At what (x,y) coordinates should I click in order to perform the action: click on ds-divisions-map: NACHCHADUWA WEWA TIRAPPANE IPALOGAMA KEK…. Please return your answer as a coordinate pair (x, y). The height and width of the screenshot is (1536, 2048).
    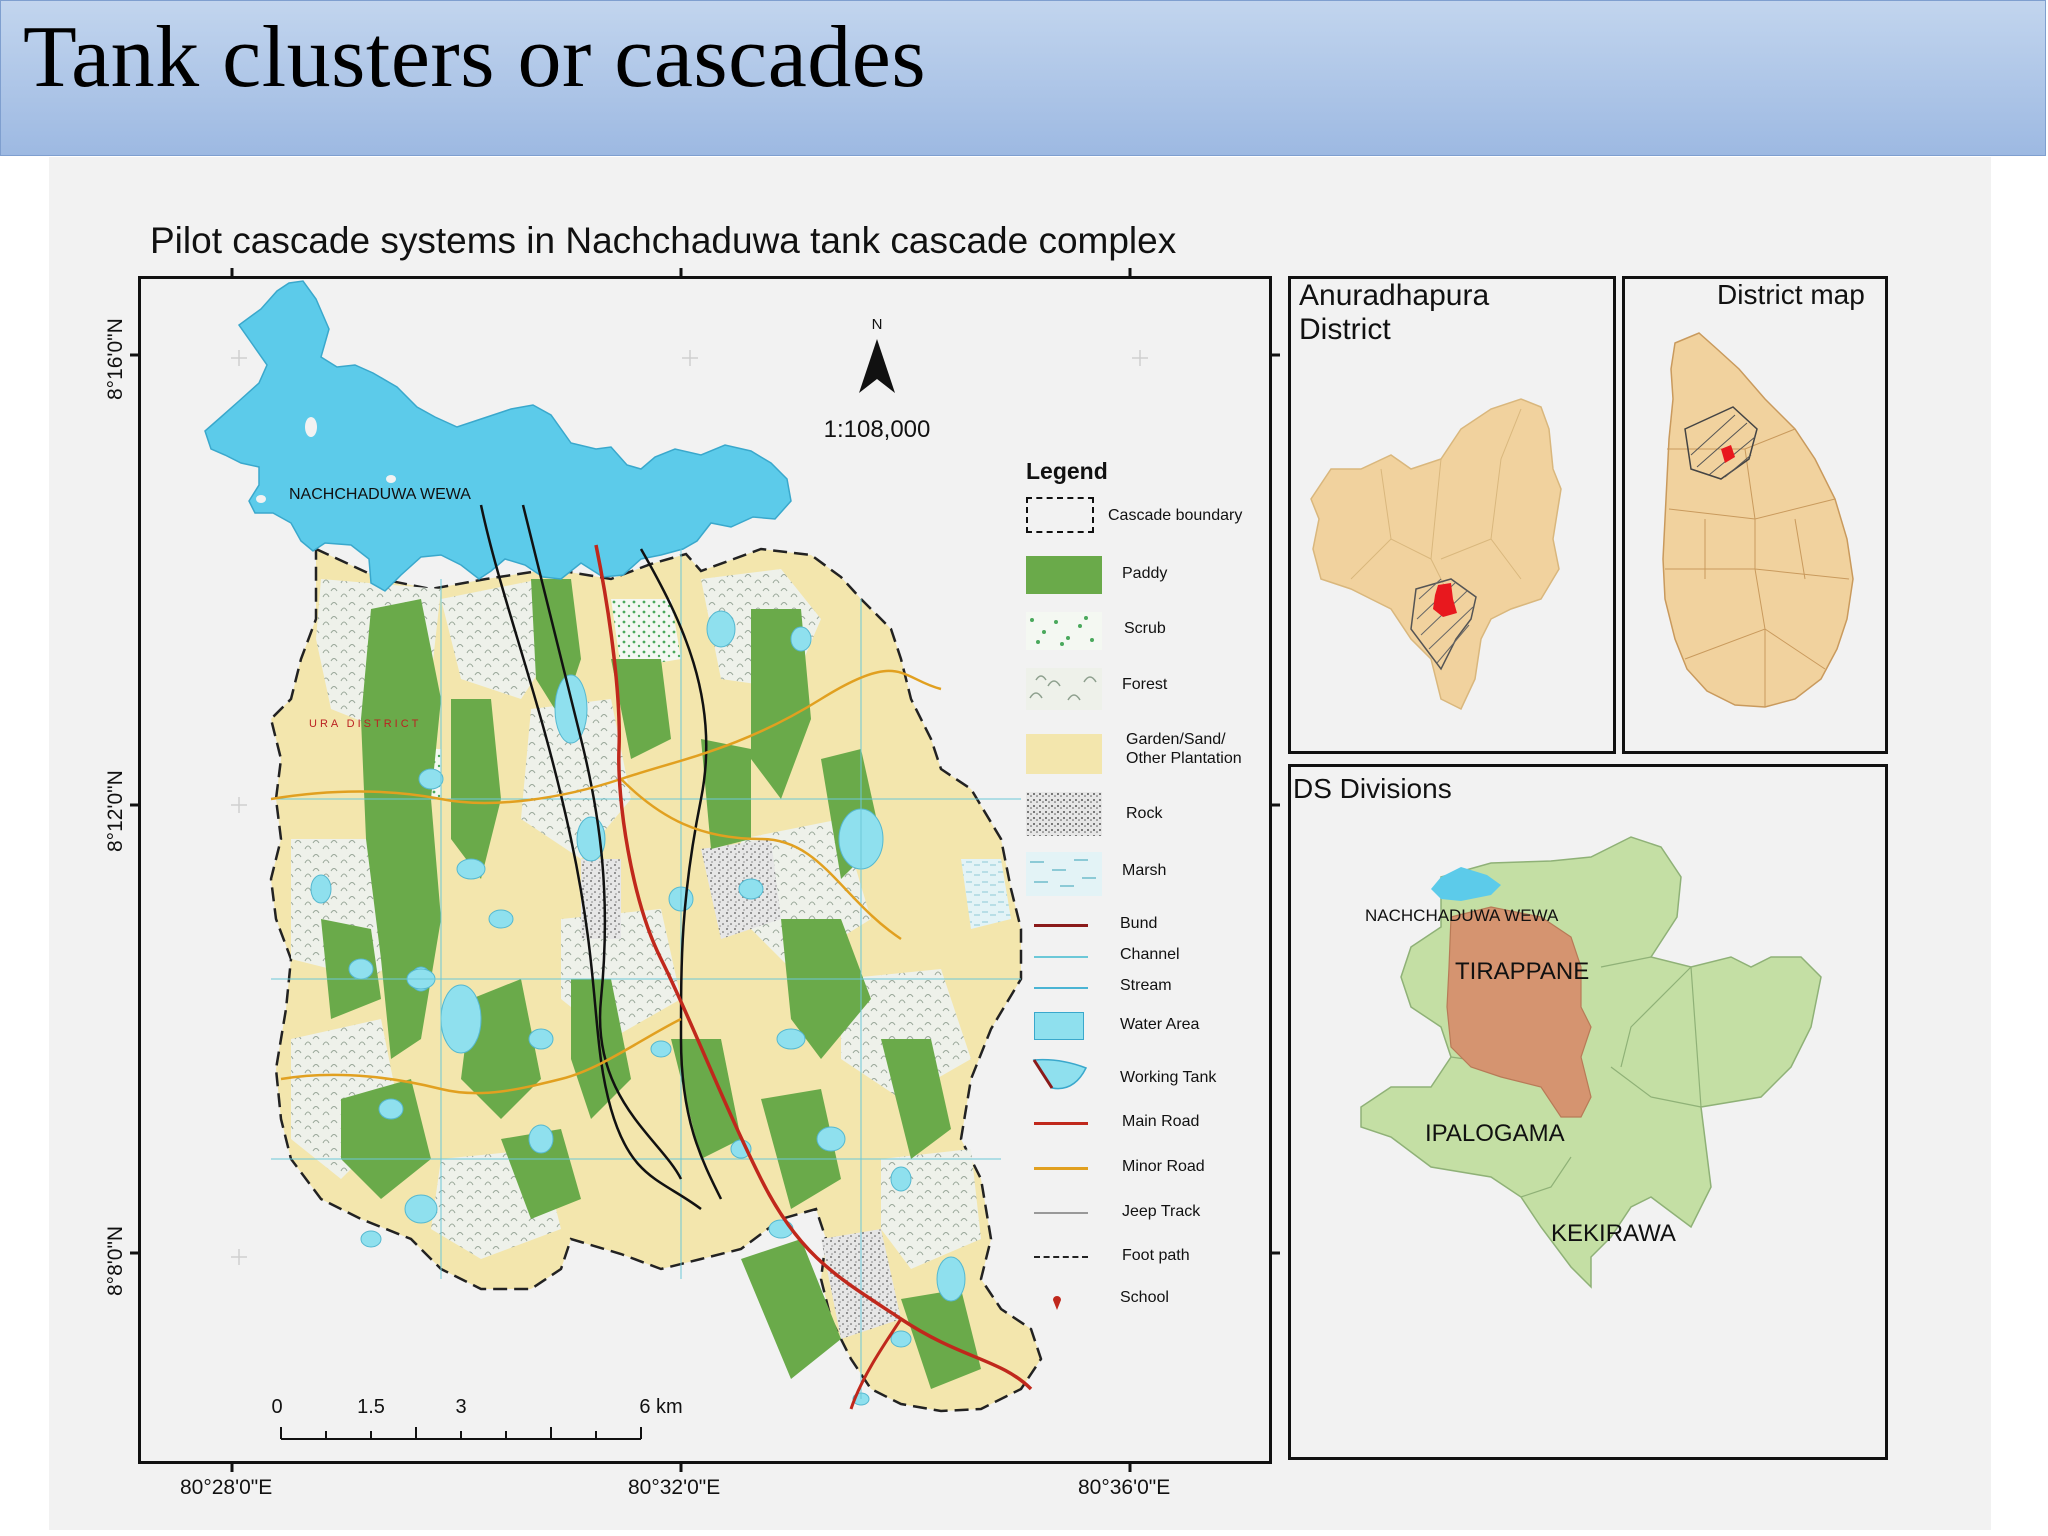
    Looking at the image, I should click on (1591, 1062).